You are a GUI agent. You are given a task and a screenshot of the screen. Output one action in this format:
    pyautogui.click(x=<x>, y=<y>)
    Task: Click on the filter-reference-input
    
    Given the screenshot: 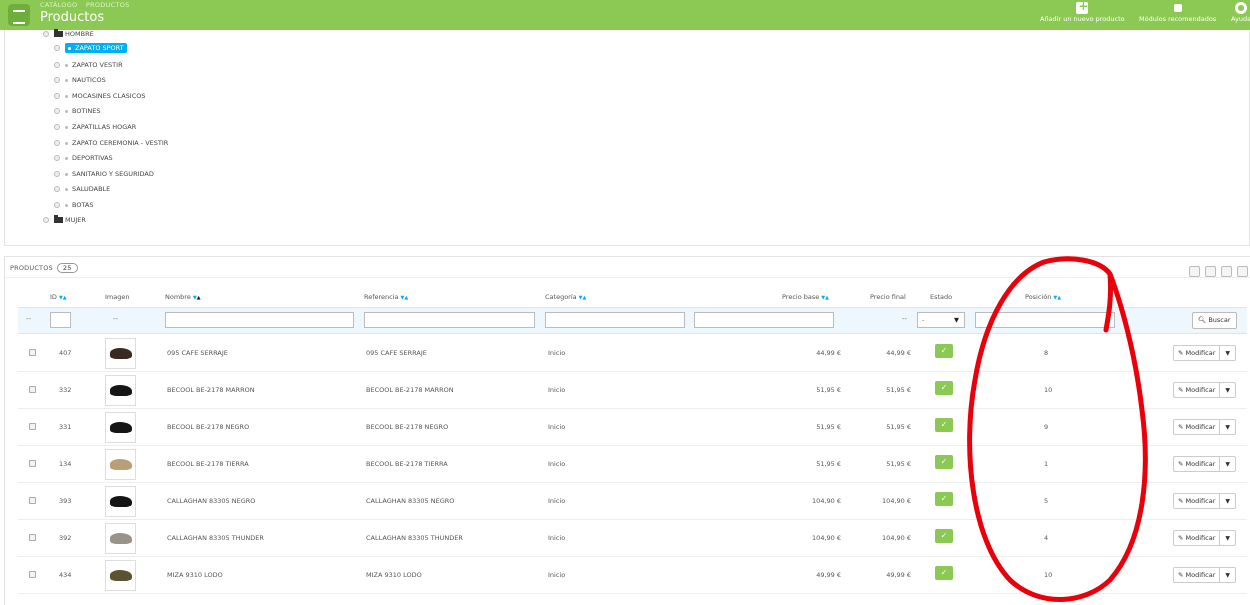 What is the action you would take?
    pyautogui.click(x=449, y=320)
    